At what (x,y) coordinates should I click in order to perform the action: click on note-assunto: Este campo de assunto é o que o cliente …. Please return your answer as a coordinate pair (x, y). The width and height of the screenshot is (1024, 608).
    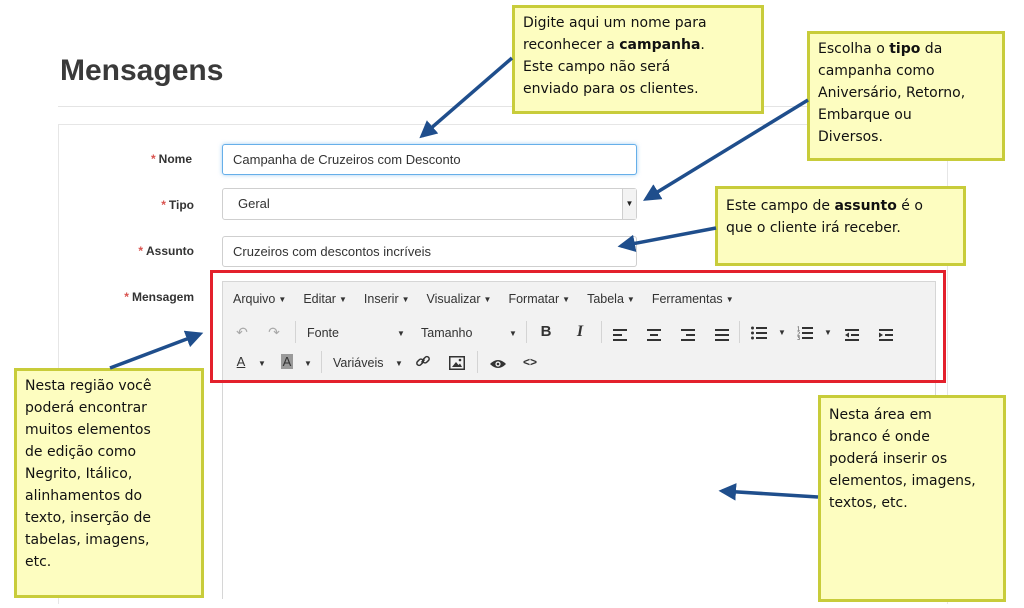
    Looking at the image, I should click on (840, 226).